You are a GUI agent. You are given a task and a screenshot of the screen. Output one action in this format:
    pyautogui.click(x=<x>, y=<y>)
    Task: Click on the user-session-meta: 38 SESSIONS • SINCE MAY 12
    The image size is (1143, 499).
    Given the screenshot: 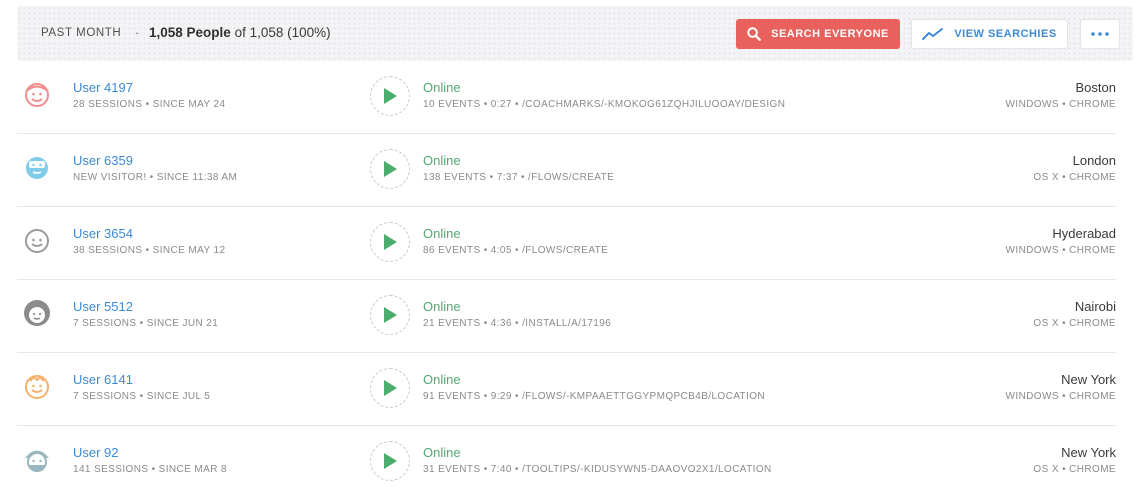 What is the action you would take?
    pyautogui.click(x=149, y=250)
    